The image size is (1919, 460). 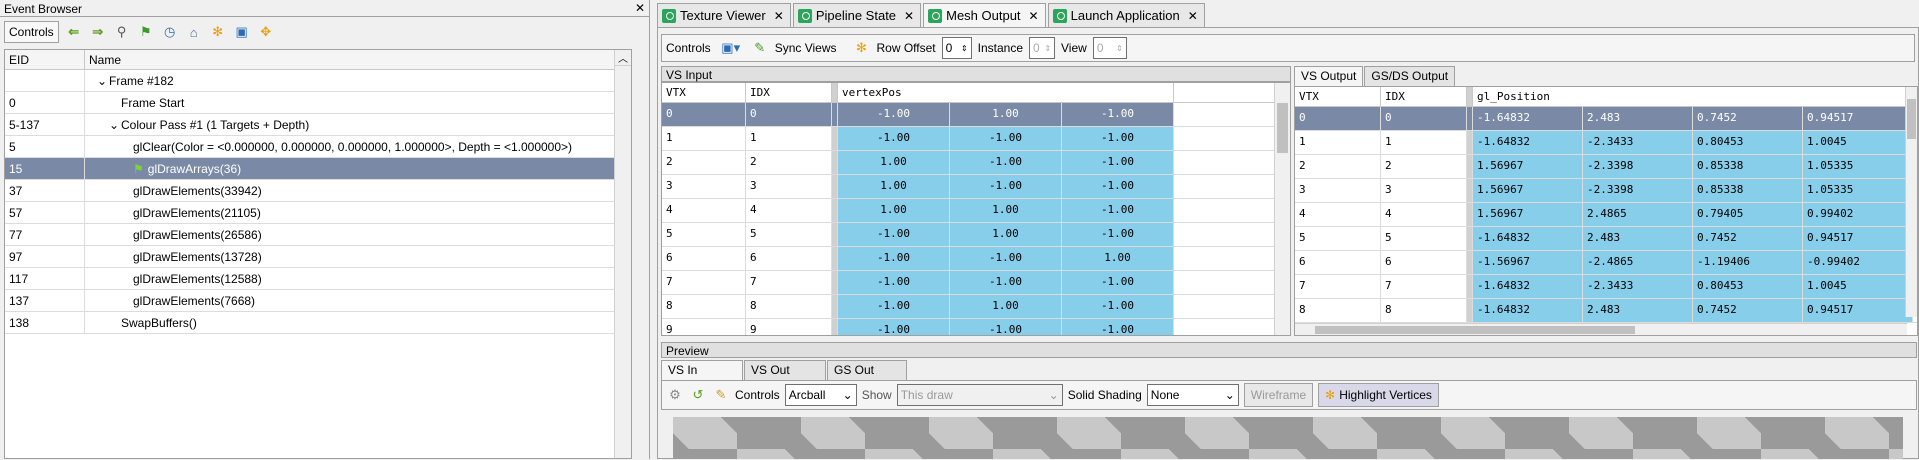 I want to click on tab-mesh-output: Mesh Output ✕, so click(x=984, y=15).